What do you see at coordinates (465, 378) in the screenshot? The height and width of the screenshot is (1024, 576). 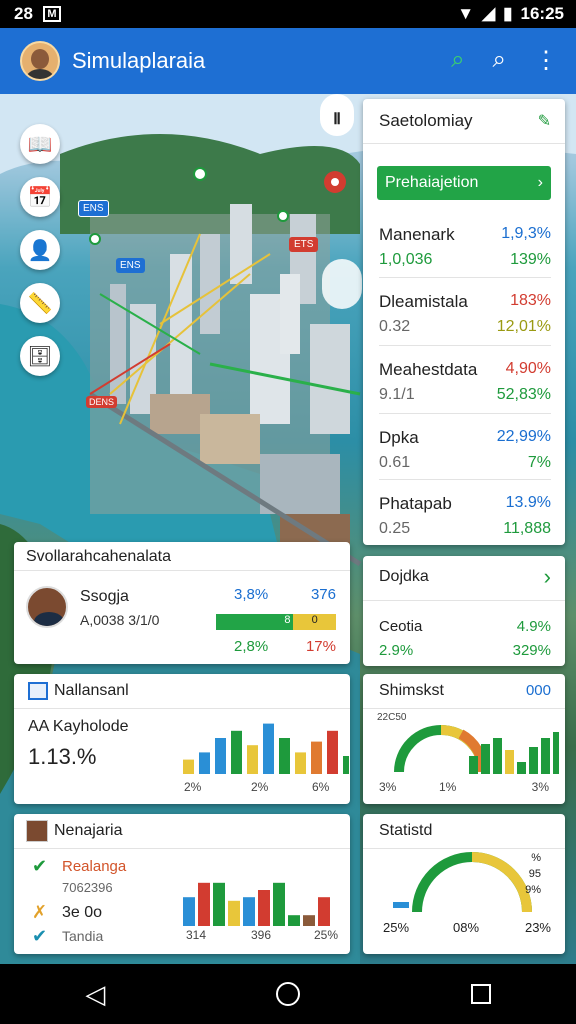 I see `stat-row: Meahestdata 9.1/1 4,90% 52,83%` at bounding box center [465, 378].